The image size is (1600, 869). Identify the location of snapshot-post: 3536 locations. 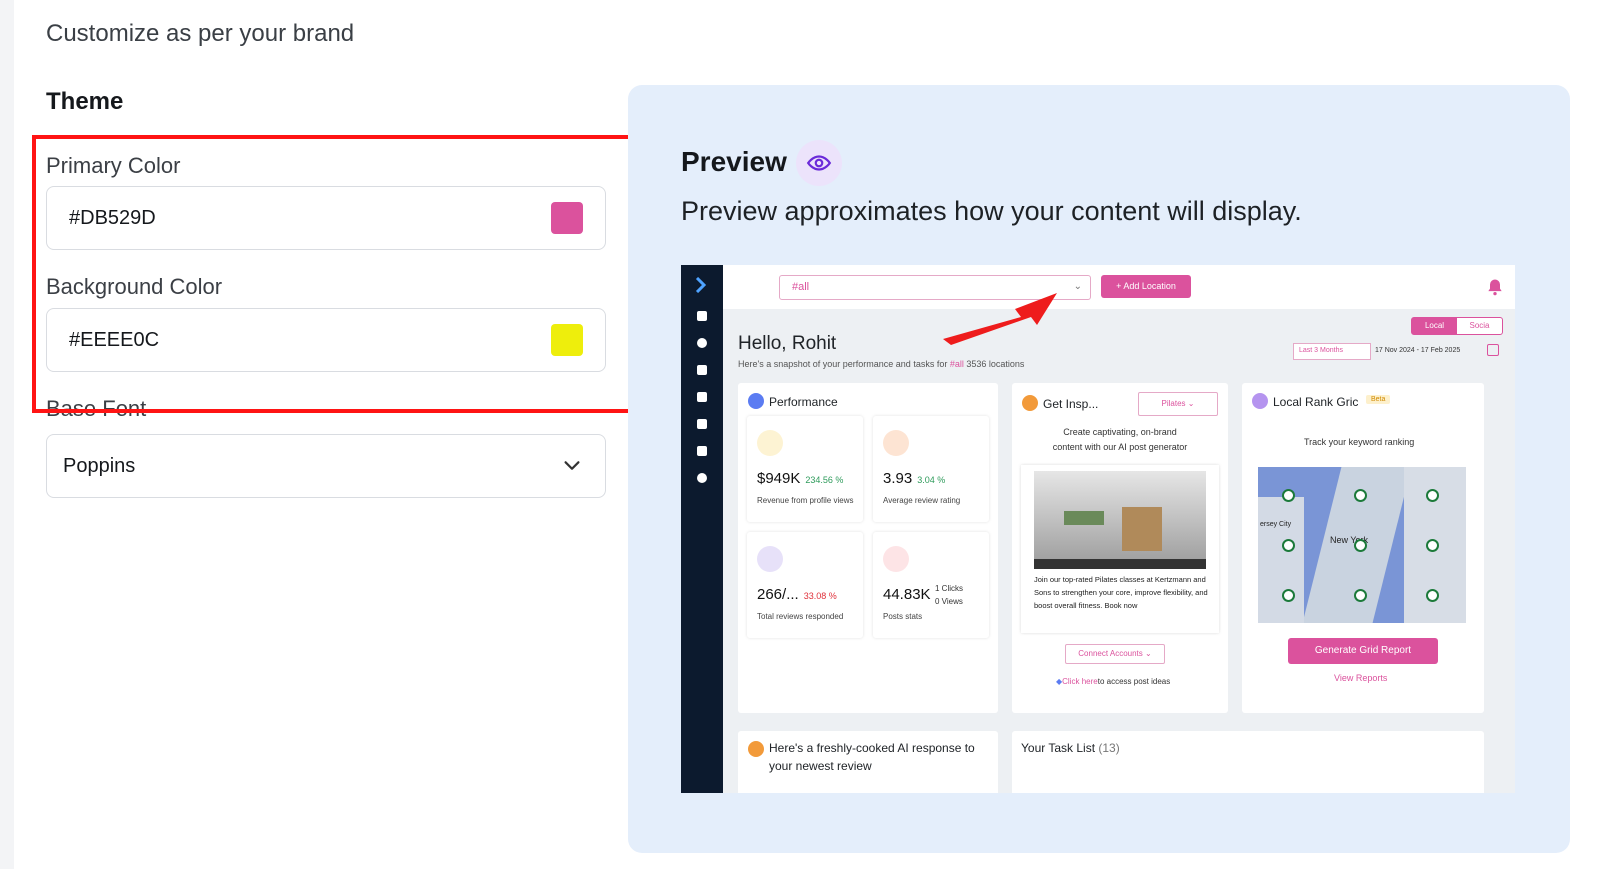
(994, 364).